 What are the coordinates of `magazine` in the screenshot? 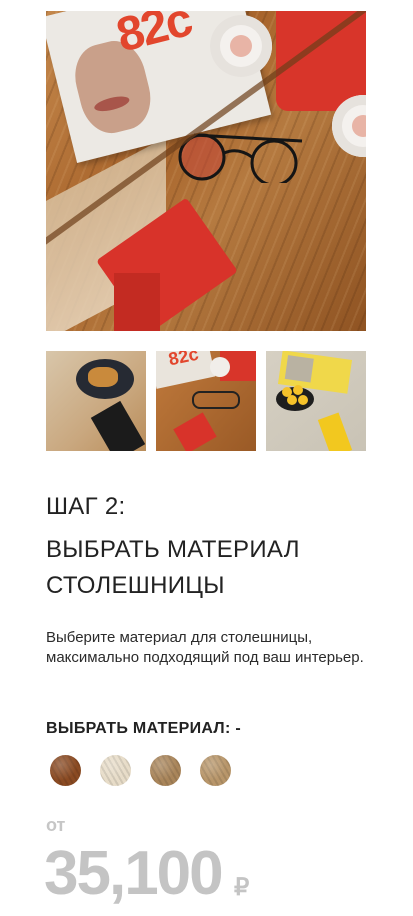 It's located at (186, 370).